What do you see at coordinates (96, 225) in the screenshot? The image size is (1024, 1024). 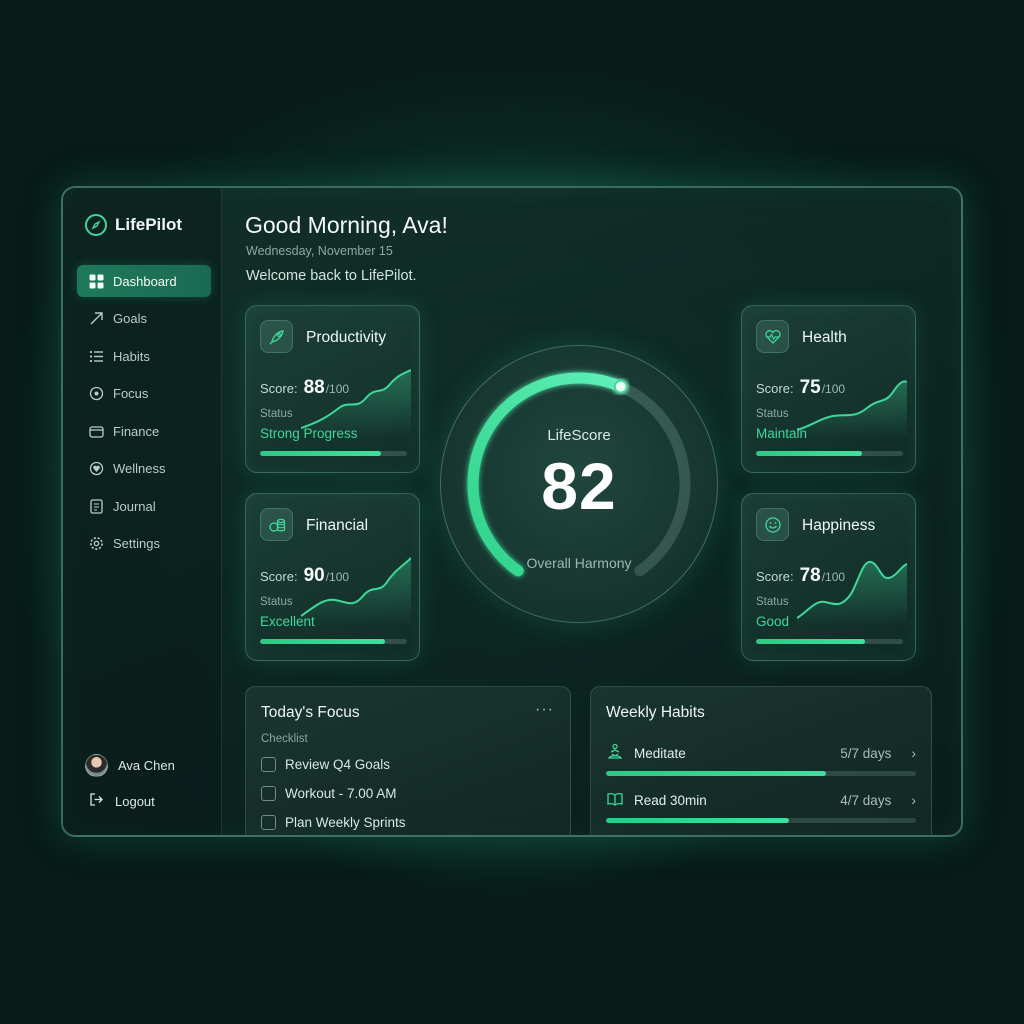 I see `compass-logo-icon` at bounding box center [96, 225].